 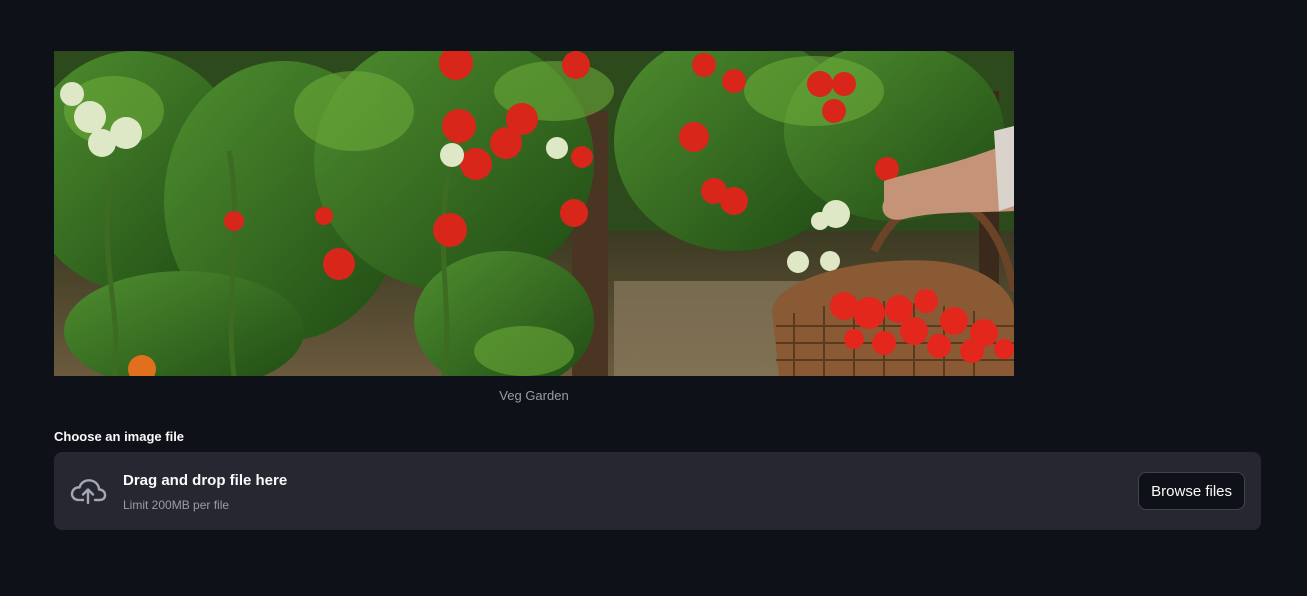 I want to click on image-caption: Veg Garden, so click(x=534, y=395).